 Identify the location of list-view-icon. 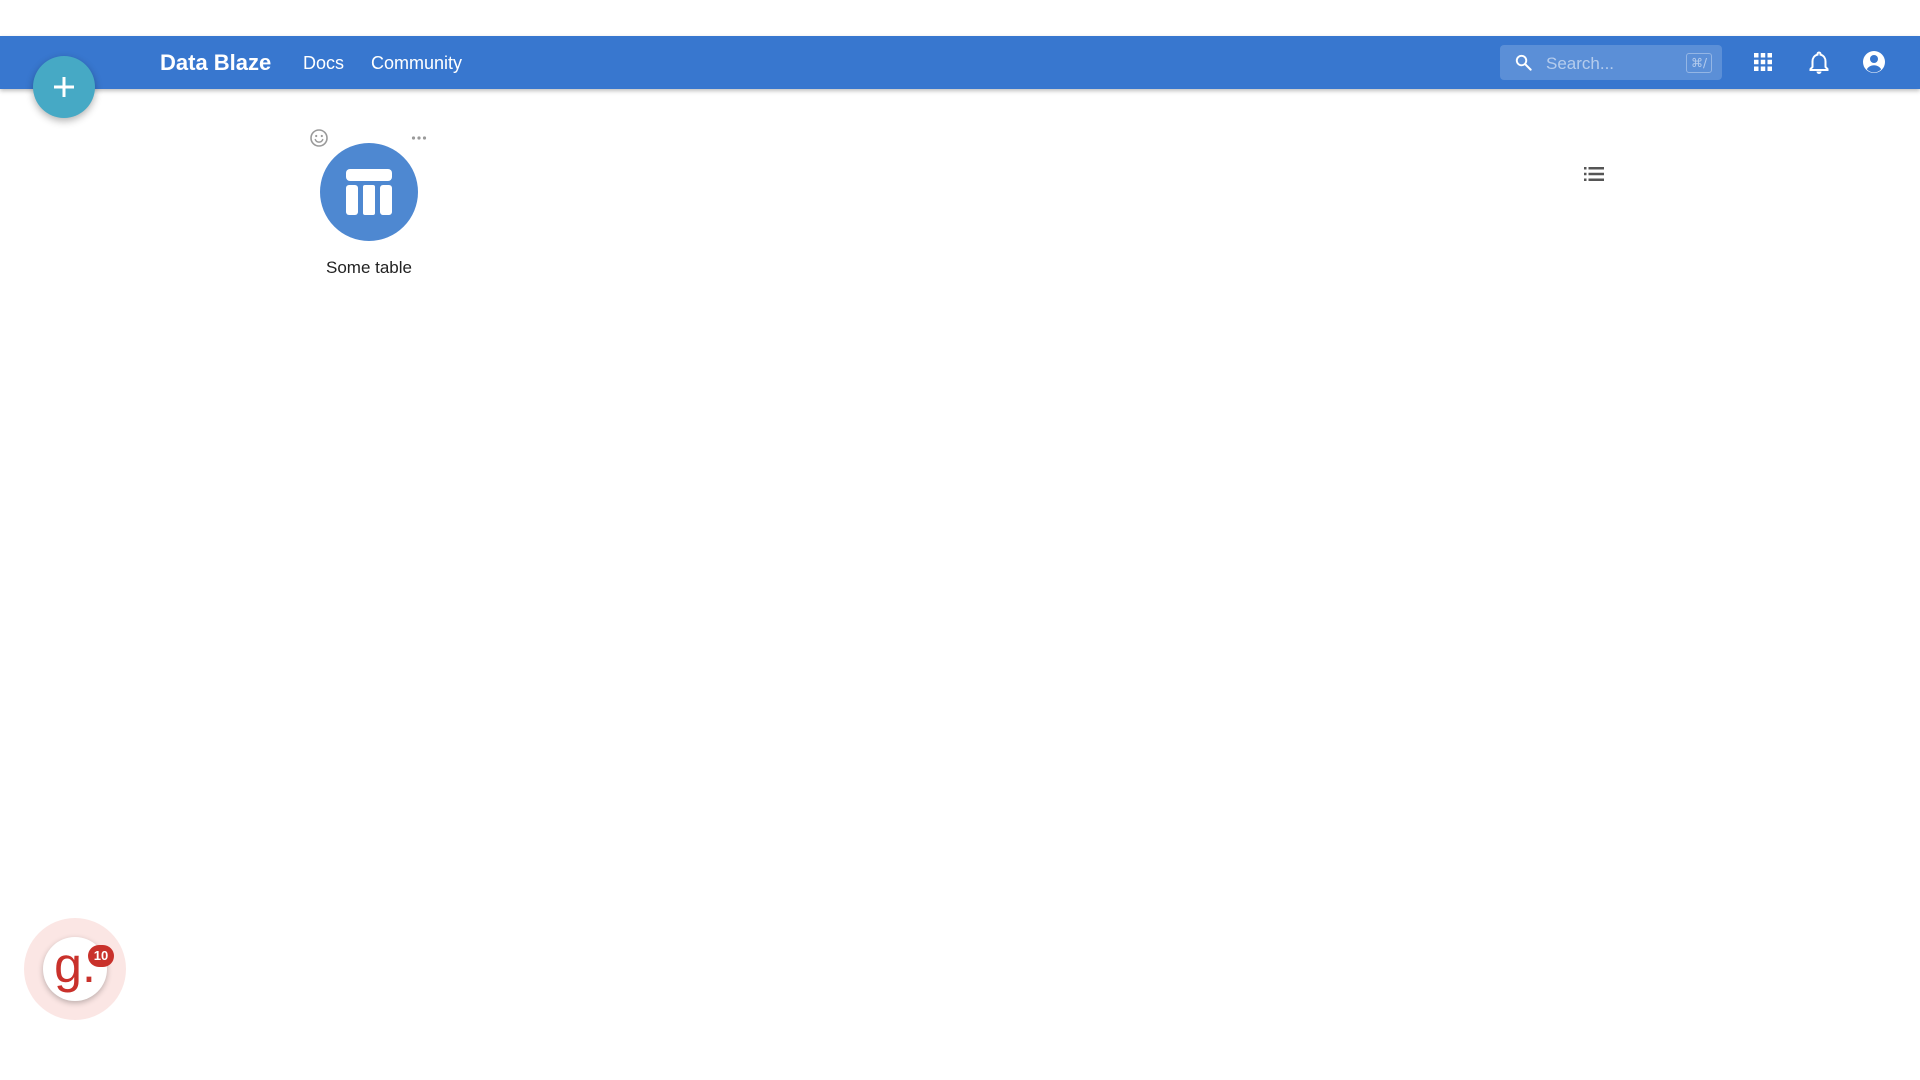
(1594, 174).